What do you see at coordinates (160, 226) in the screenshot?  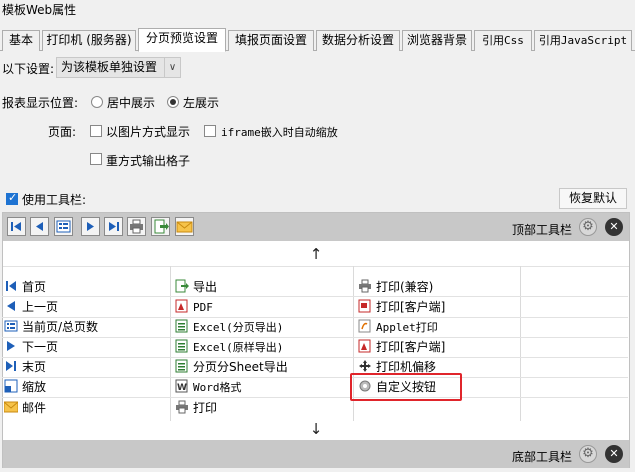 I see `export-icon` at bounding box center [160, 226].